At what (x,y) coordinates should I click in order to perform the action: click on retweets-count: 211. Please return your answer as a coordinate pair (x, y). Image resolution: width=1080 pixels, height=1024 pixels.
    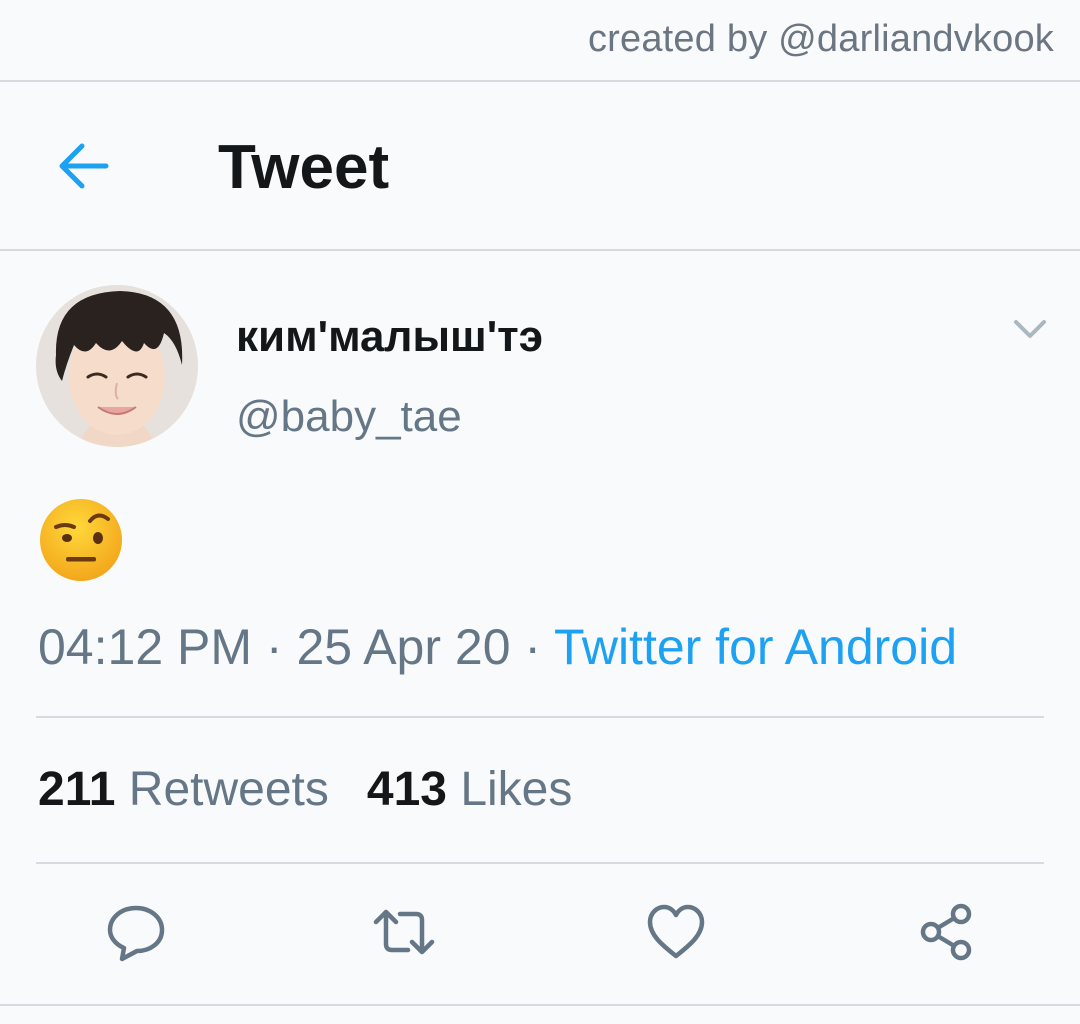
    Looking at the image, I should click on (77, 789).